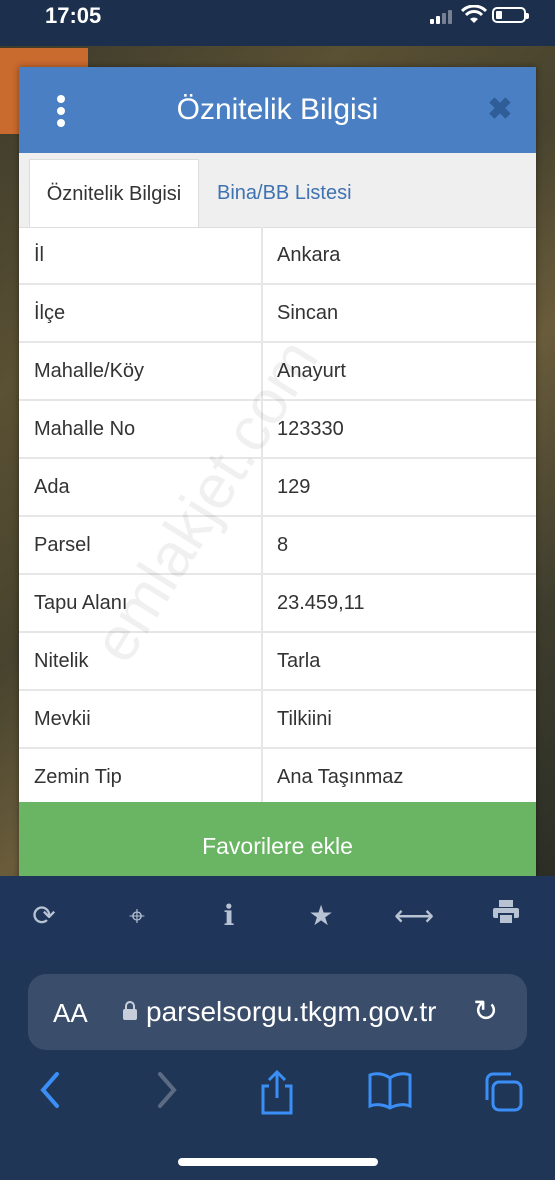 This screenshot has width=555, height=1180. I want to click on crosshair-icon: ⌖, so click(137, 916).